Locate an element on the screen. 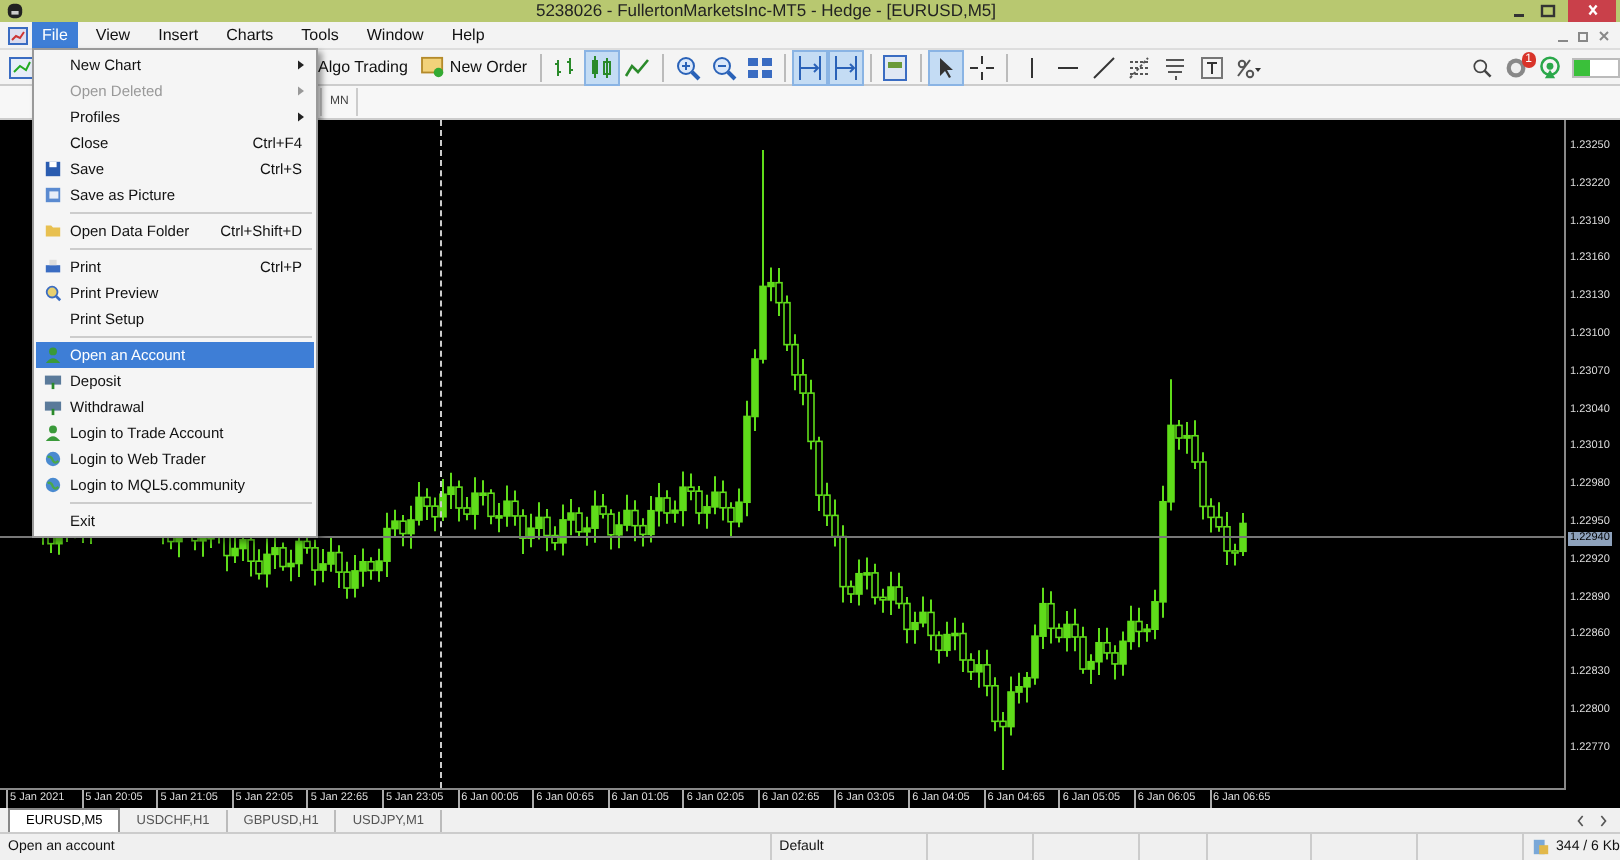 The image size is (1620, 860). text-icon is located at coordinates (1211, 67).